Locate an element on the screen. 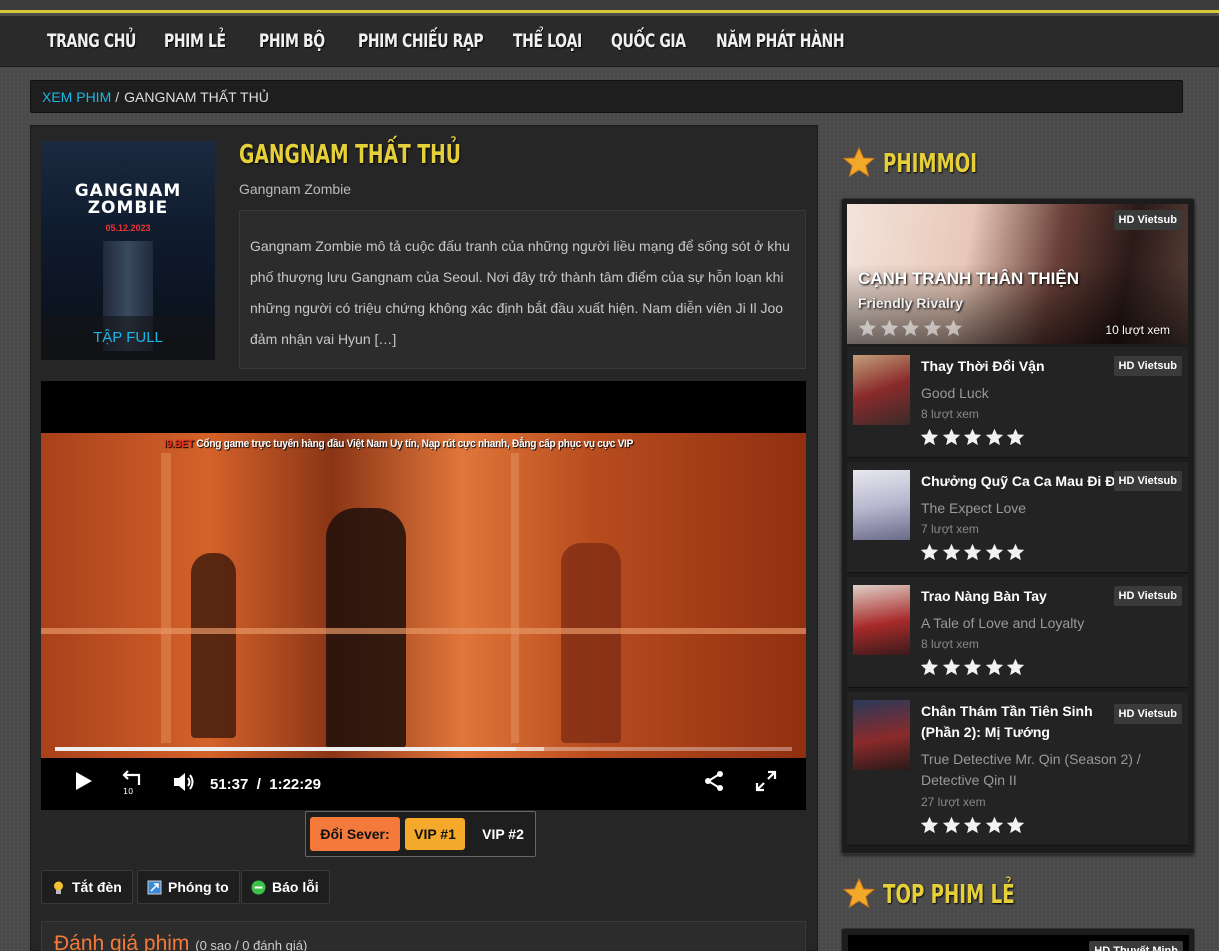 Image resolution: width=1219 pixels, height=951 pixels. movie-views: 7 lượt xem is located at coordinates (950, 529).